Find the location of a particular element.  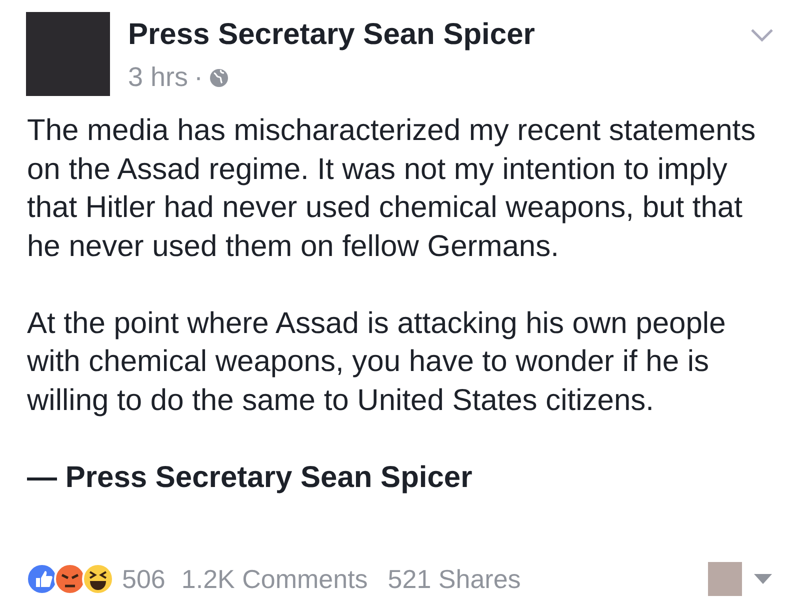

laughing-face-icon is located at coordinates (98, 579).